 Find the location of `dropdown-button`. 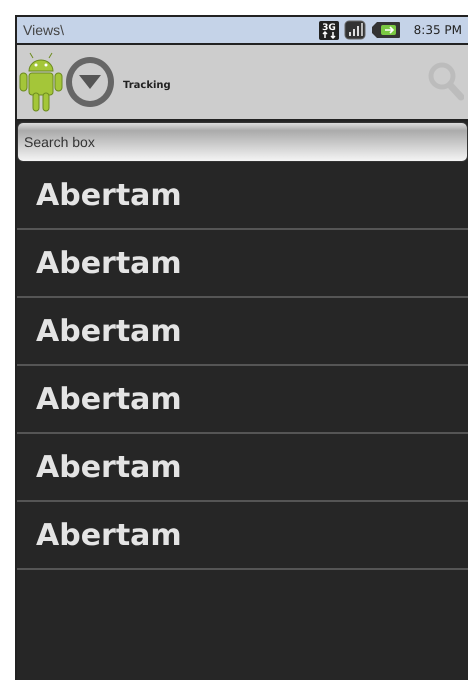

dropdown-button is located at coordinates (90, 82).